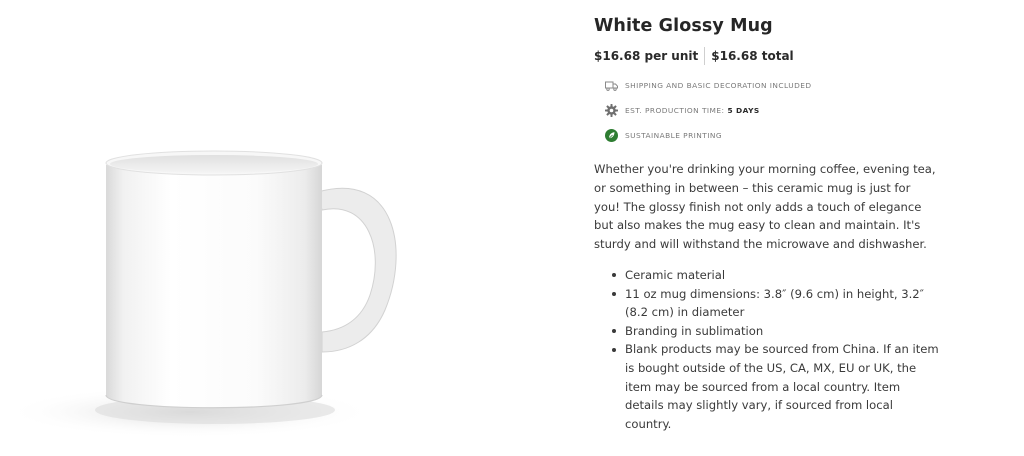 This screenshot has width=1024, height=456. What do you see at coordinates (743, 110) in the screenshot?
I see `feature-production-value: 5 days` at bounding box center [743, 110].